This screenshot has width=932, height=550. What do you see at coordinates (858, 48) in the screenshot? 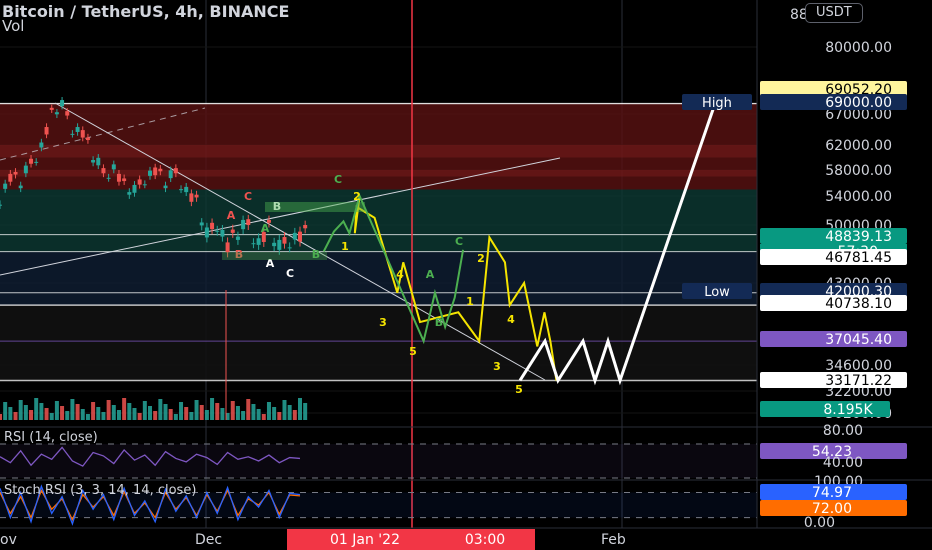
I see `price-axis-label: 80000.00` at bounding box center [858, 48].